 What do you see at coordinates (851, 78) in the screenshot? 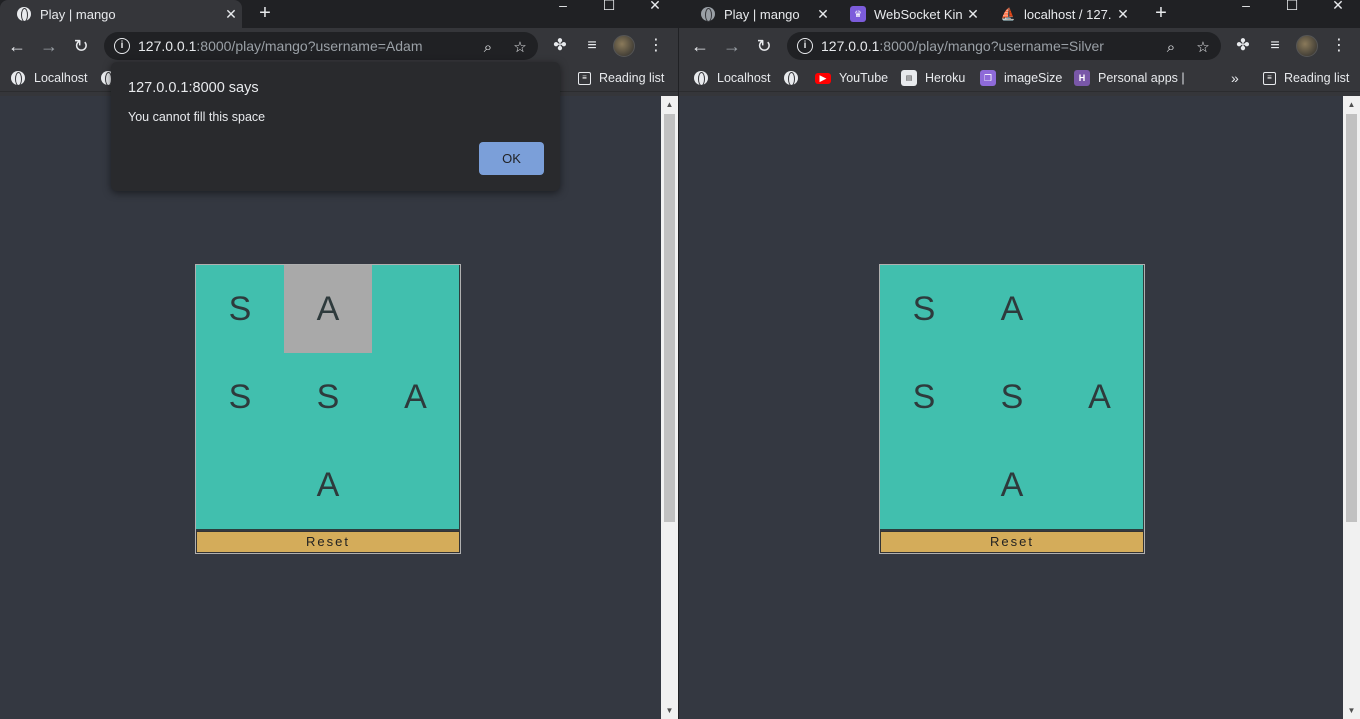
I see `bookmark-youtube: ▶ YouTube` at bounding box center [851, 78].